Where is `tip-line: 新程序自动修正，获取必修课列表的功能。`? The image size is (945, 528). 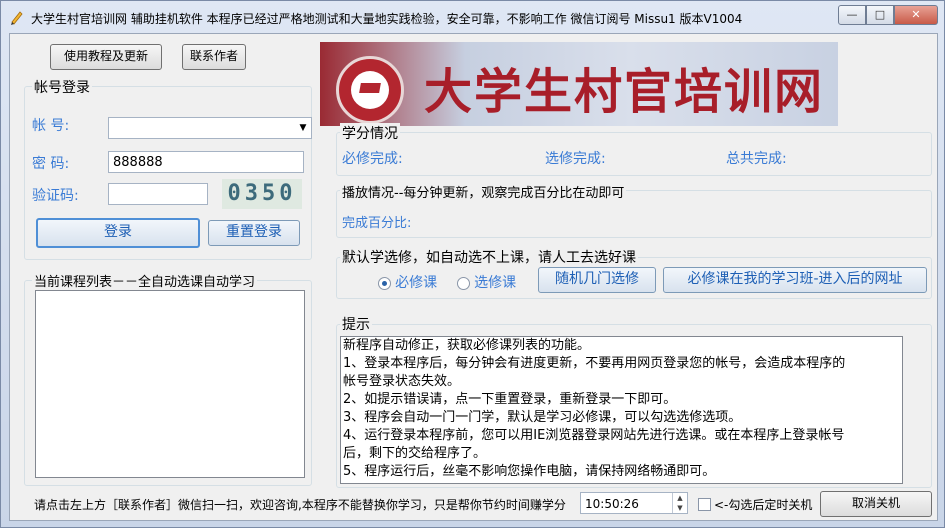
tip-line: 新程序自动修正，获取必修课列表的功能。 is located at coordinates (467, 345).